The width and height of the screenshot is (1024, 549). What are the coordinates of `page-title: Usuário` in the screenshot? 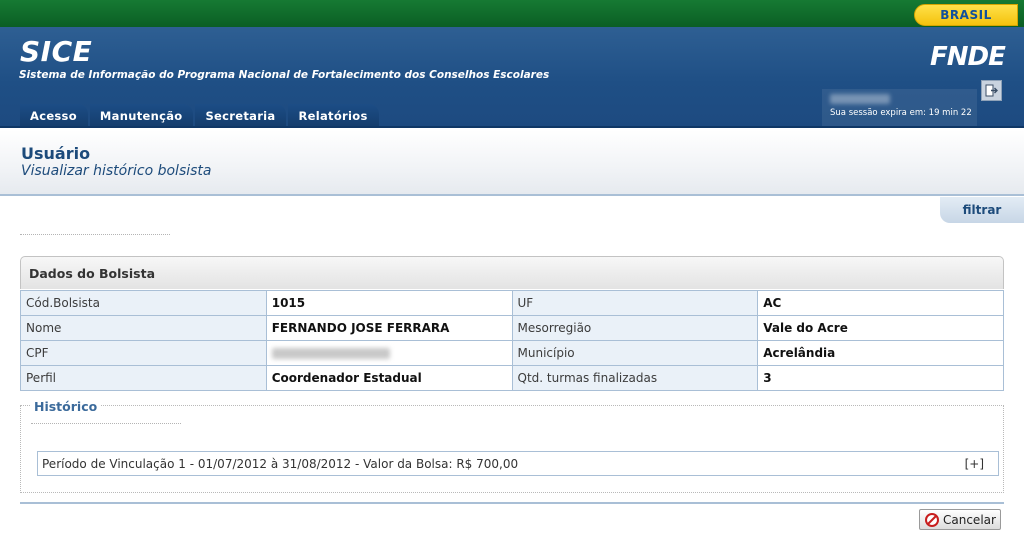 It's located at (56, 153).